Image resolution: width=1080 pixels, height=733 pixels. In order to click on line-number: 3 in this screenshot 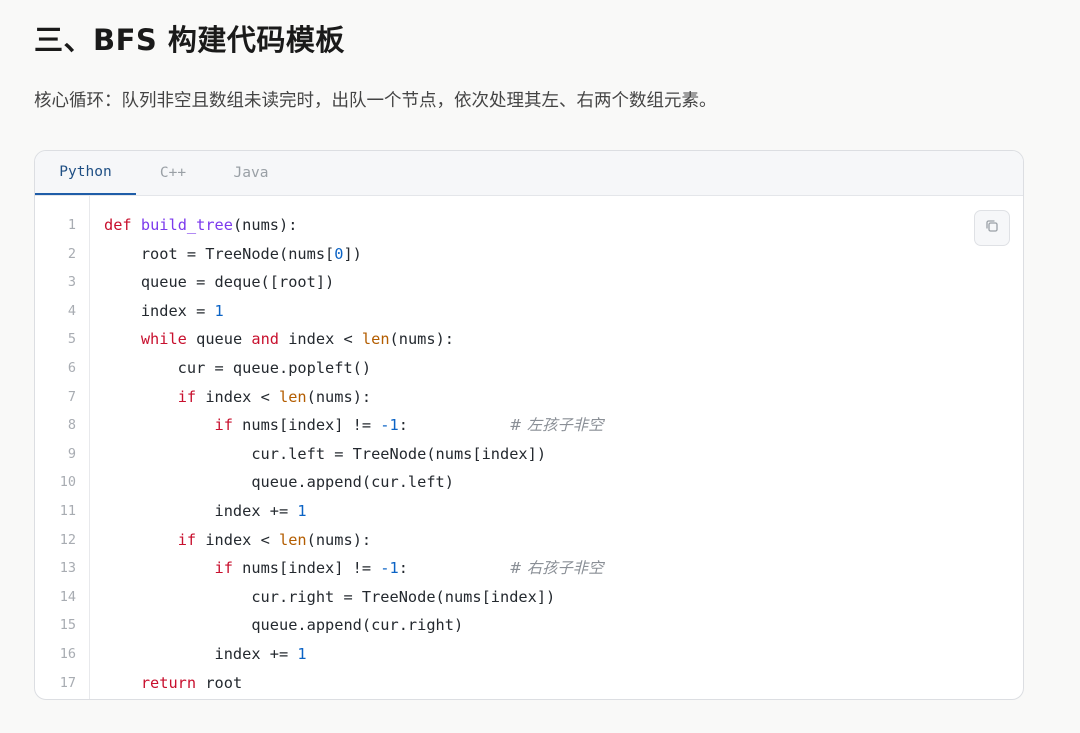, I will do `click(71, 282)`.